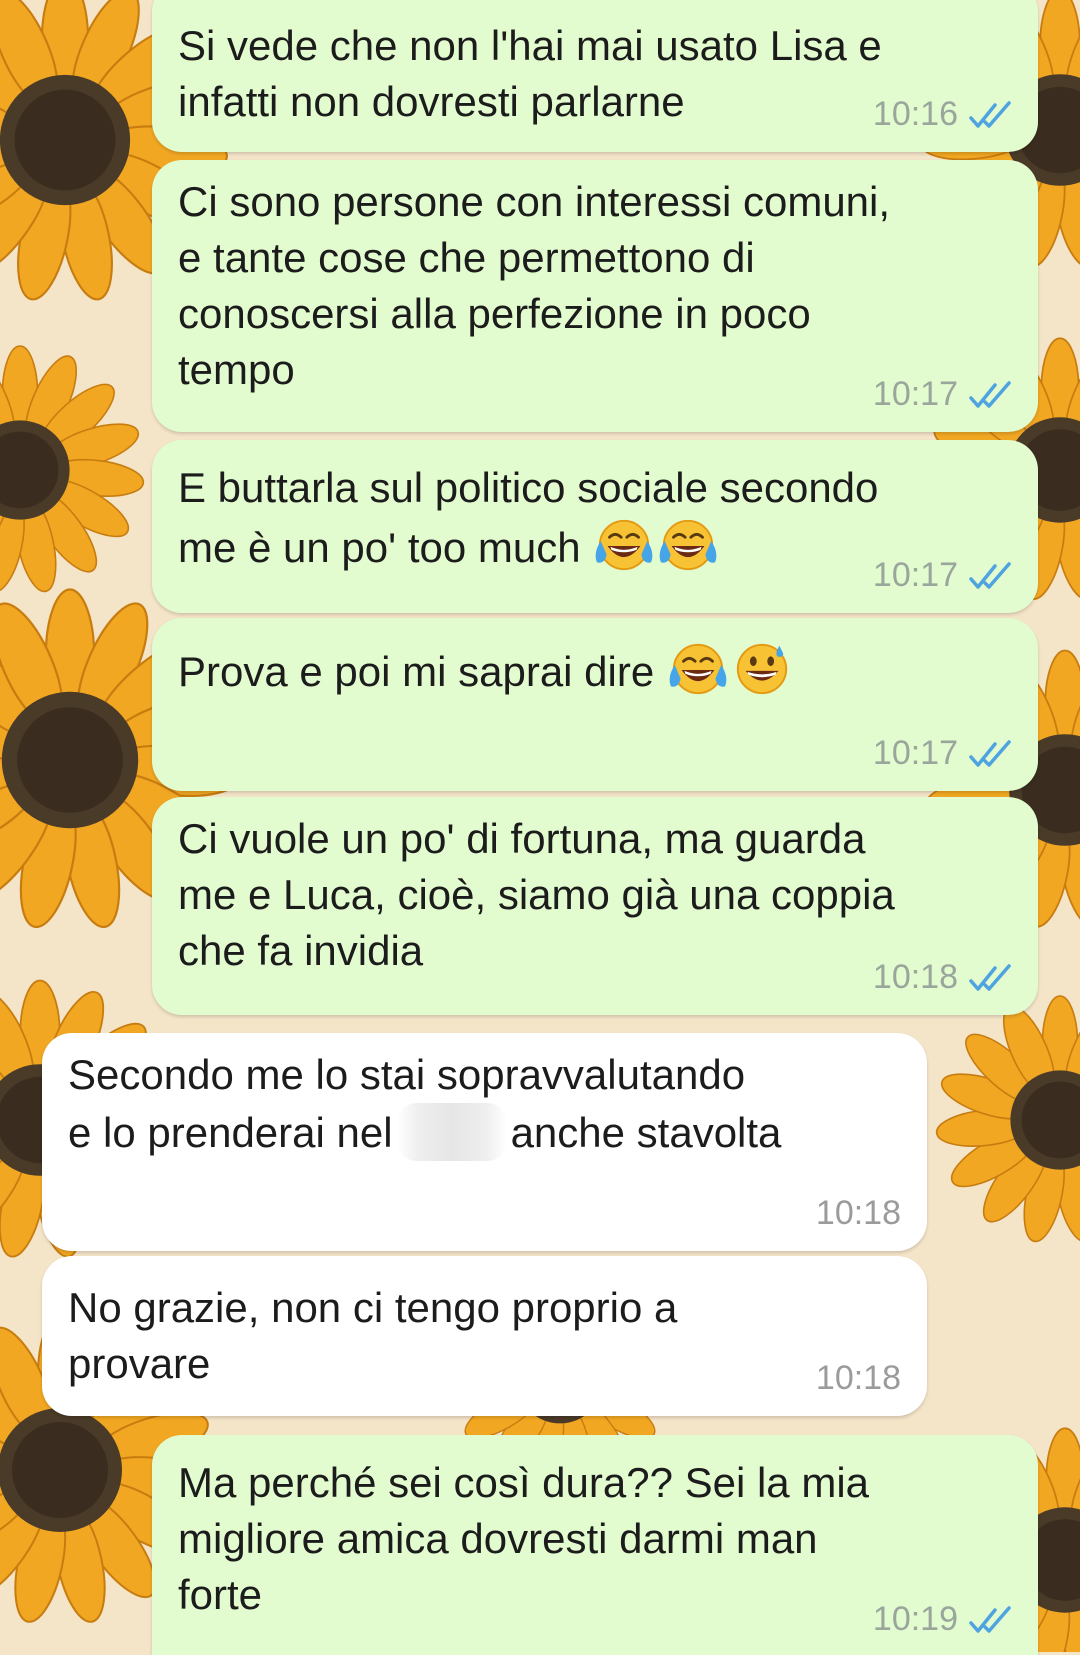 The width and height of the screenshot is (1080, 1655). I want to click on message-bubble-outgoing: Prova e poi mi saprai dire 10:17, so click(595, 704).